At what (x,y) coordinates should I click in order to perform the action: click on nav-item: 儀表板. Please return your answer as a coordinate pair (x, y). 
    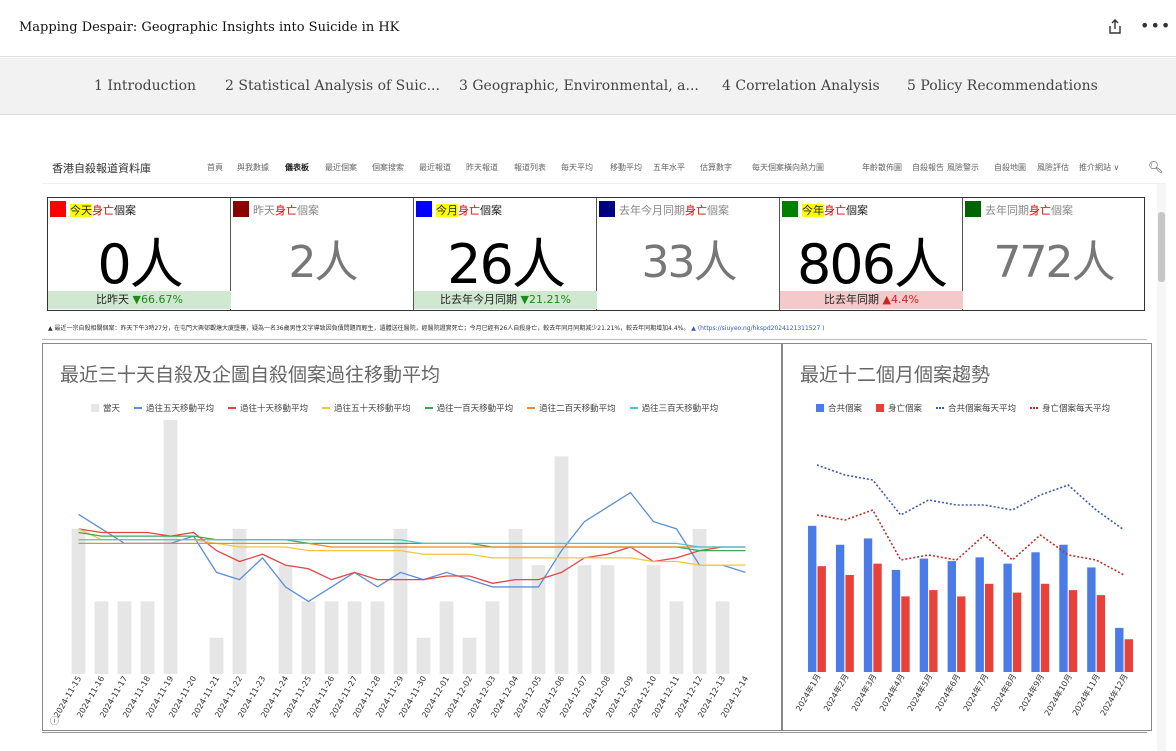
    Looking at the image, I should click on (297, 167).